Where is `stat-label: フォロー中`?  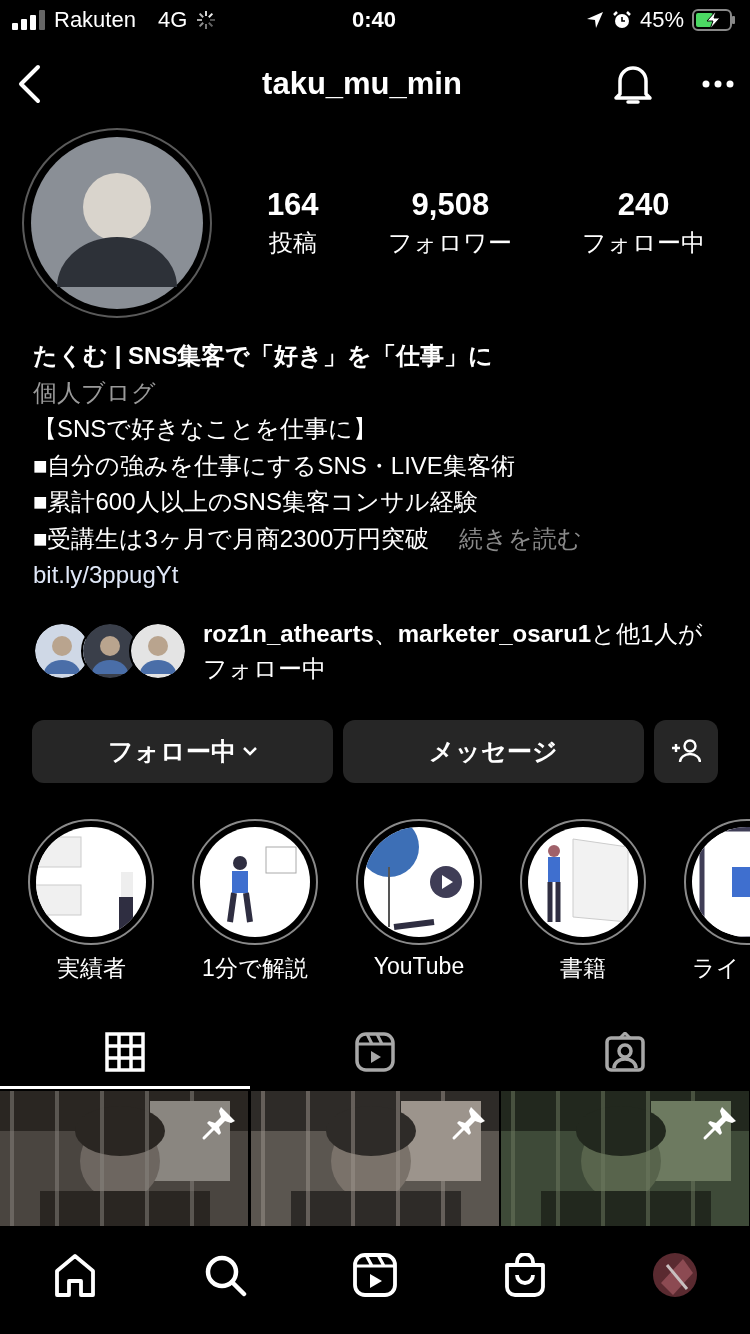 stat-label: フォロー中 is located at coordinates (644, 243).